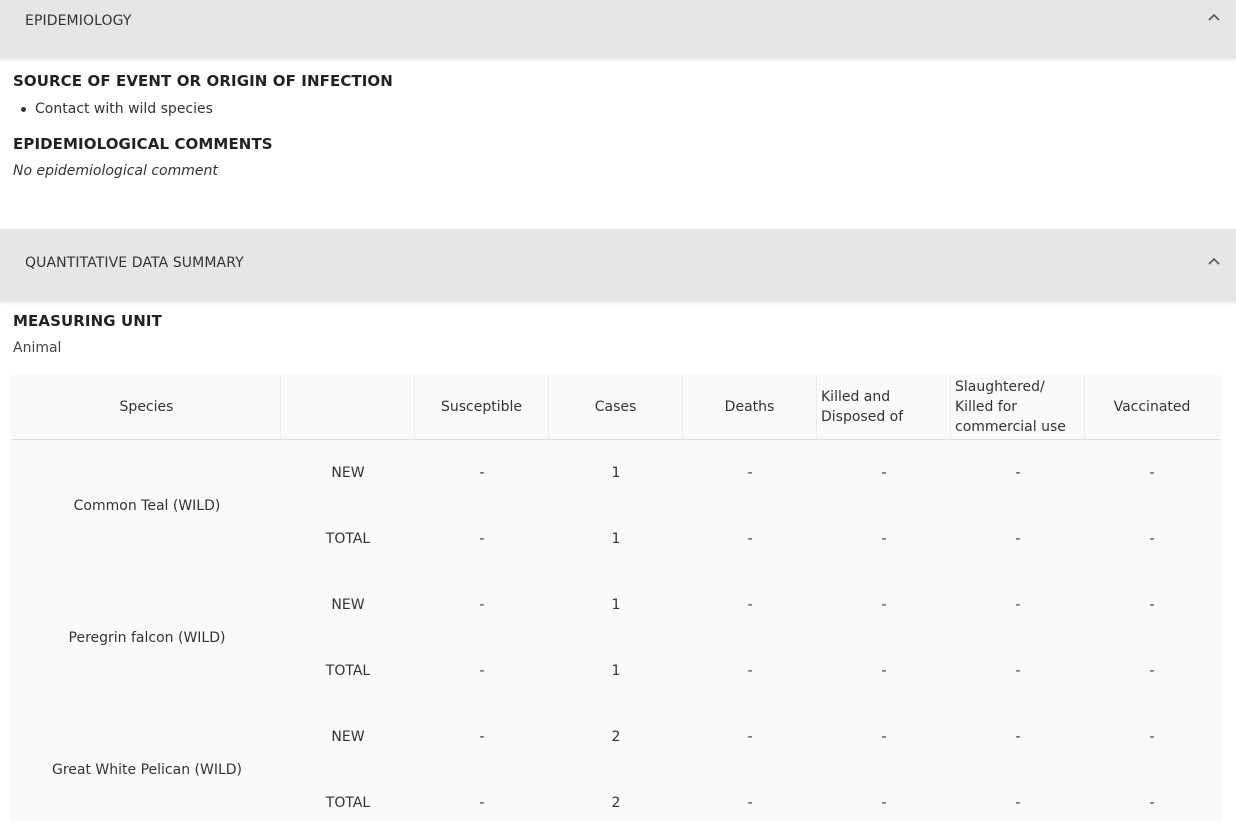  What do you see at coordinates (618, 29) in the screenshot?
I see `section-header-epidemiology: EPIDEMIOLOGY` at bounding box center [618, 29].